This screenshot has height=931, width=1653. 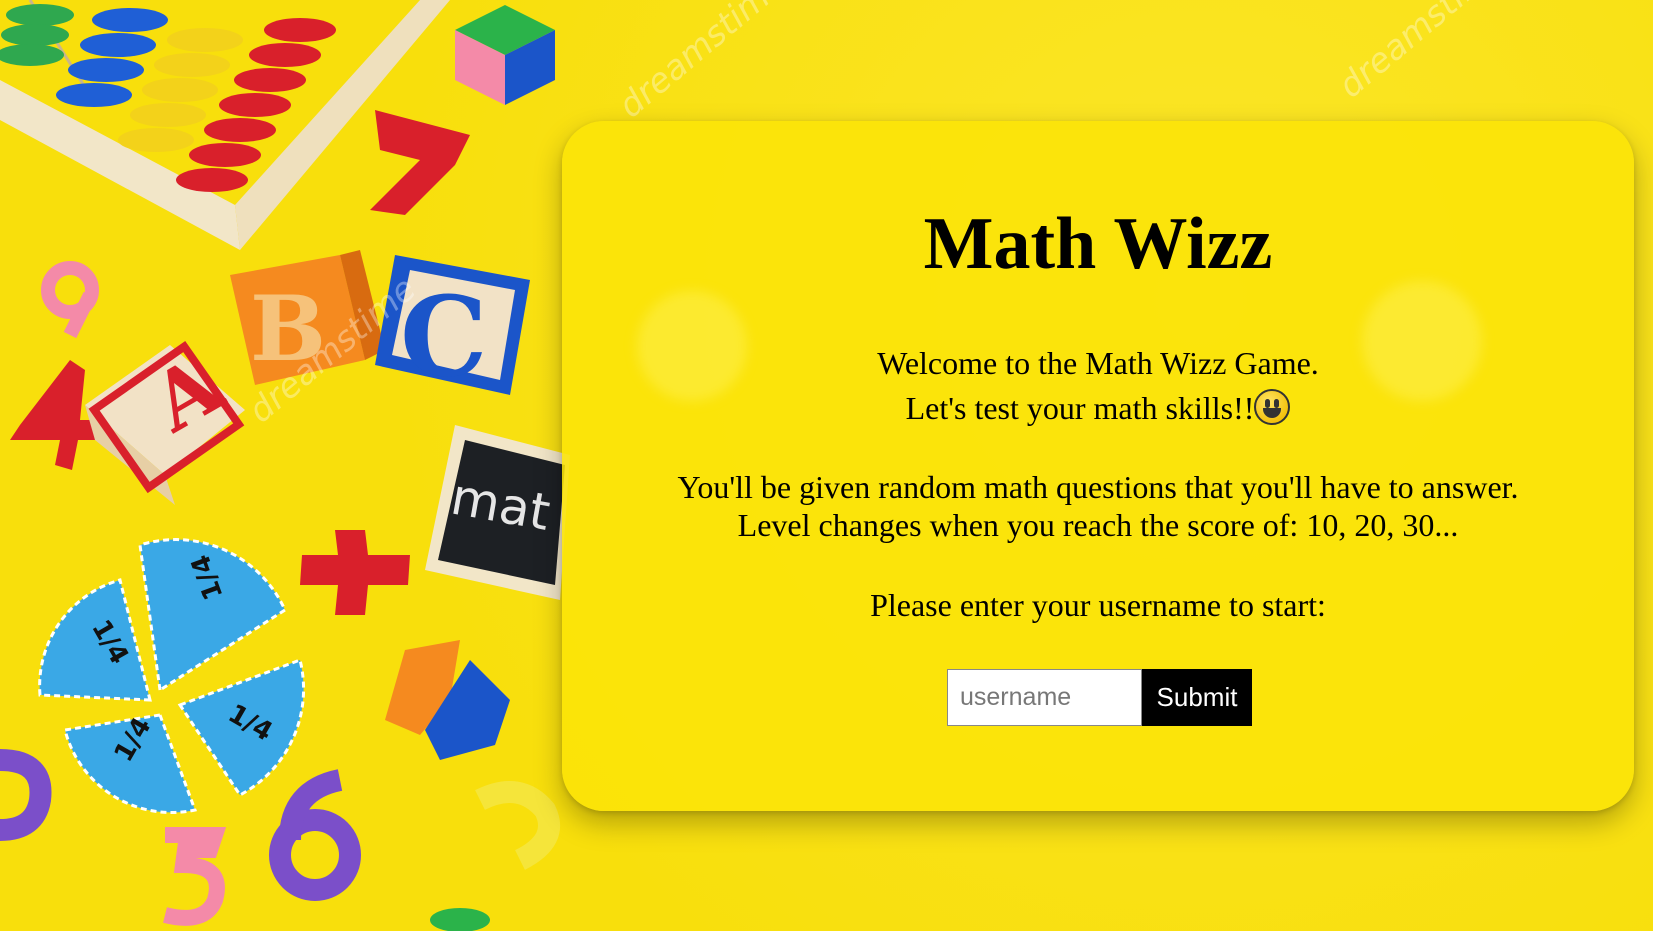 I want to click on block-a-image: A, so click(x=165, y=421).